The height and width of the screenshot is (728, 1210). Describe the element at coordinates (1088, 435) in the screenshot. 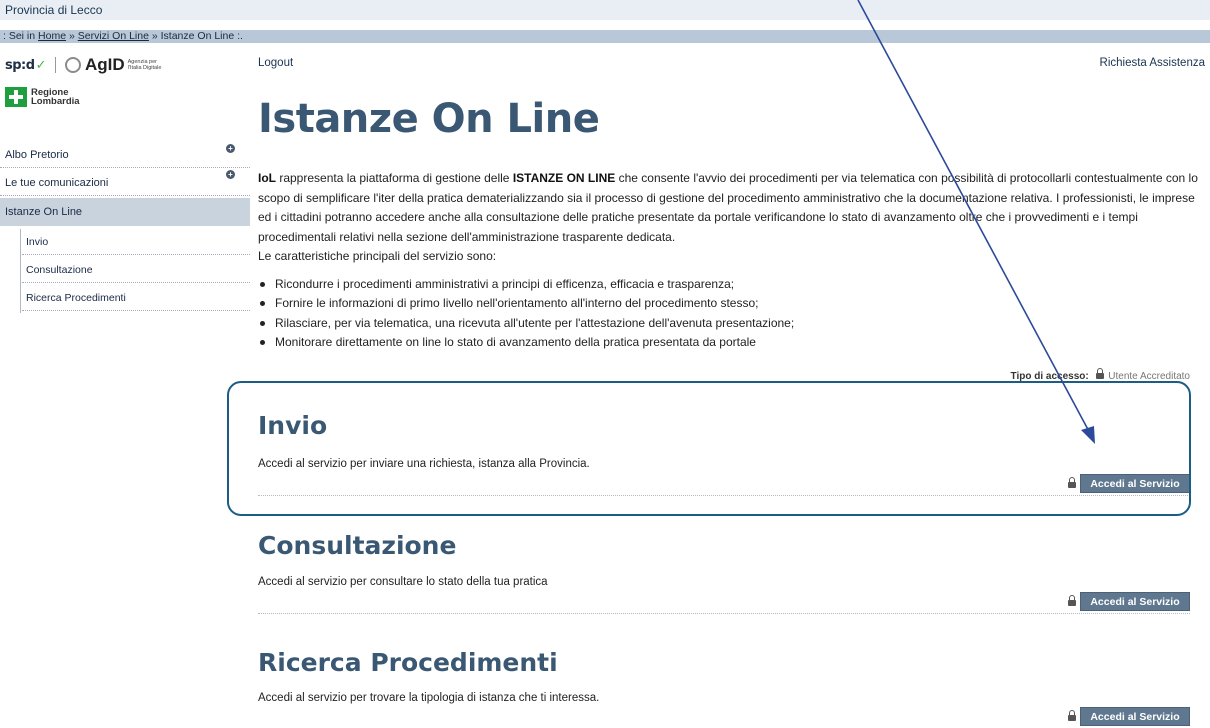

I see `arrow-head` at that location.